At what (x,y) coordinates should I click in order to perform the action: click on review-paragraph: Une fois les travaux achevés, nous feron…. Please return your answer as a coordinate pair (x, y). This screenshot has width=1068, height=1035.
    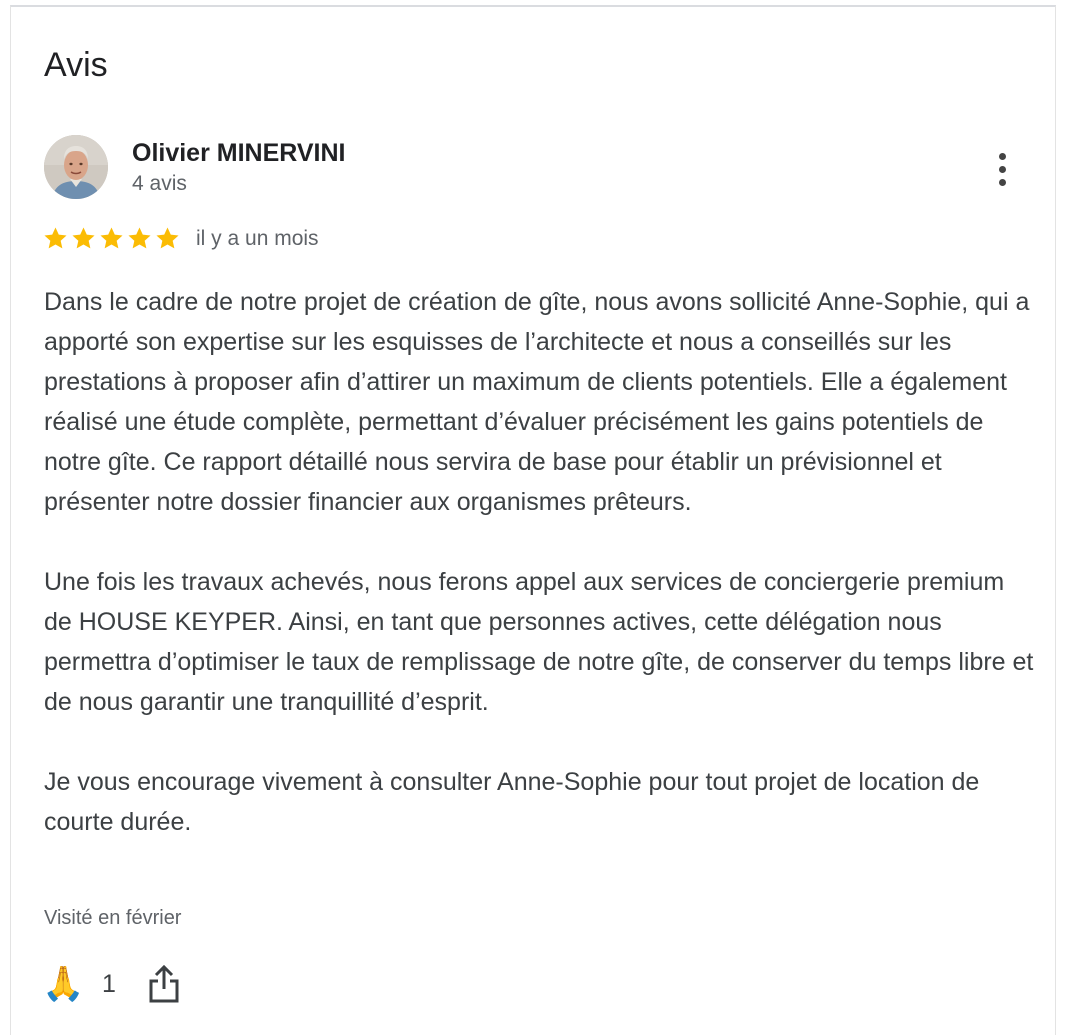
    Looking at the image, I should click on (539, 642).